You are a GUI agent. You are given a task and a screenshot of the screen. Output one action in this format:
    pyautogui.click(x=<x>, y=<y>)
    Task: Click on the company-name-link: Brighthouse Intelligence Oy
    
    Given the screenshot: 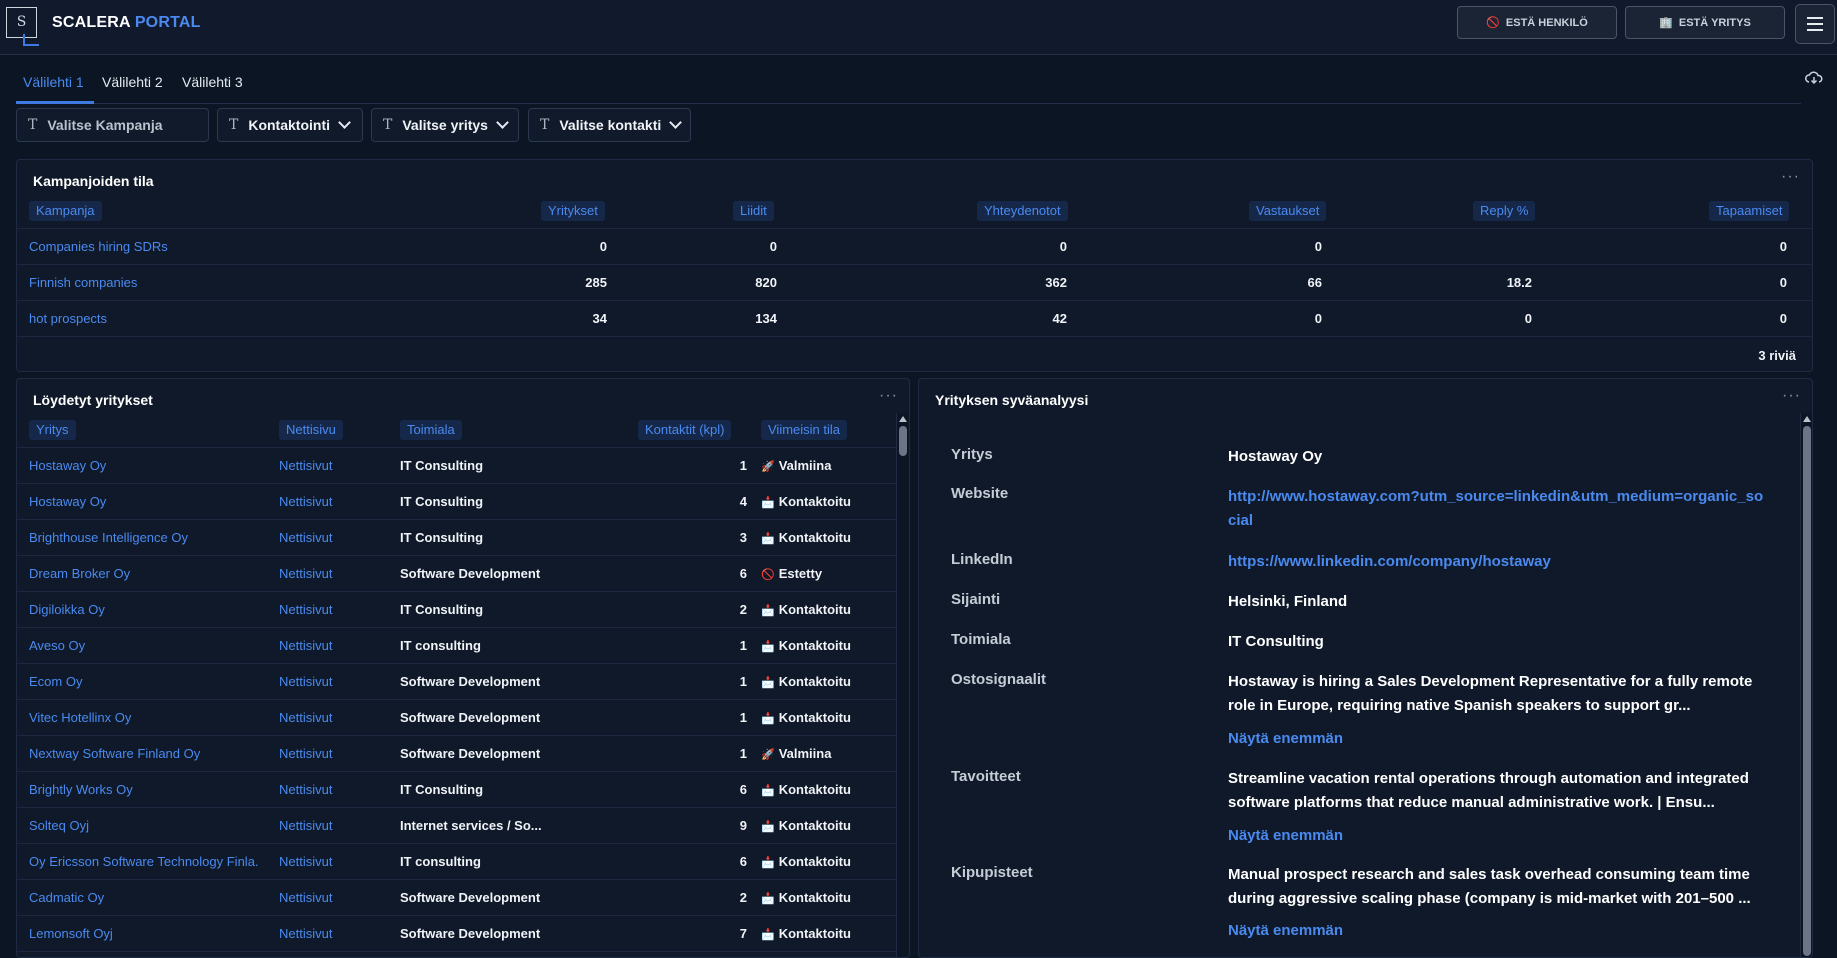 What is the action you would take?
    pyautogui.click(x=144, y=537)
    